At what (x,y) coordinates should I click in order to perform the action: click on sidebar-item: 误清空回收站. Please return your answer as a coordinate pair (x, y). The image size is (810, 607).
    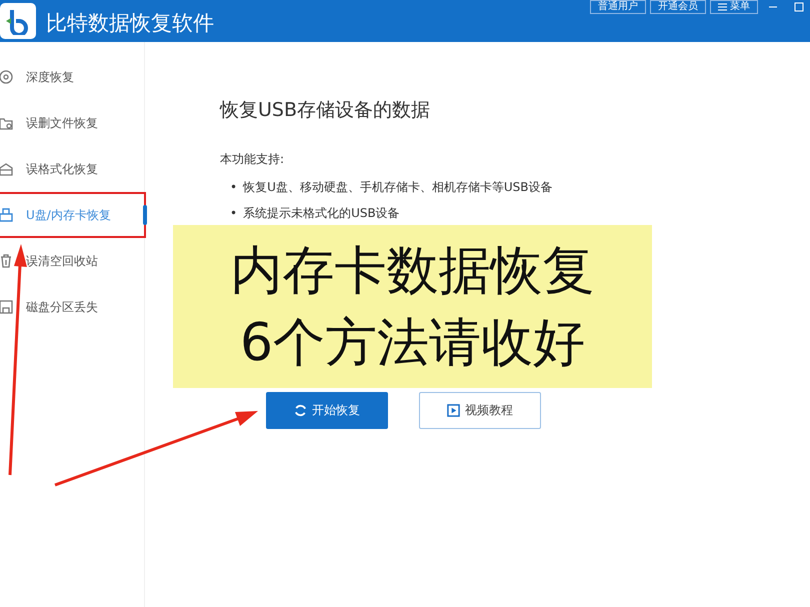
    Looking at the image, I should click on (72, 261).